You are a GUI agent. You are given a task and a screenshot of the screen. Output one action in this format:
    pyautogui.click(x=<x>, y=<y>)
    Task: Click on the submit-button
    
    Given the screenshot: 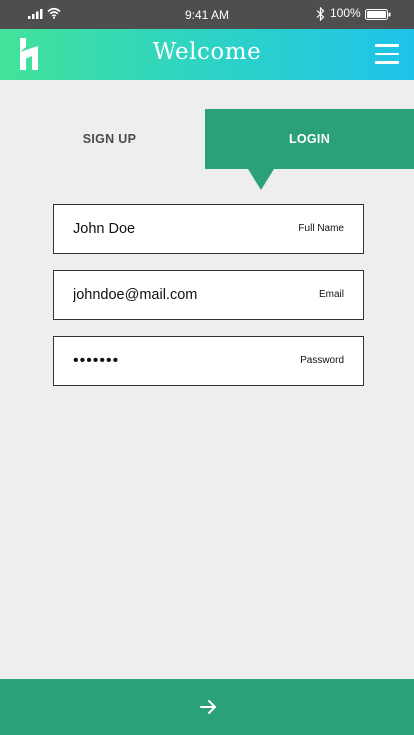 What is the action you would take?
    pyautogui.click(x=207, y=707)
    